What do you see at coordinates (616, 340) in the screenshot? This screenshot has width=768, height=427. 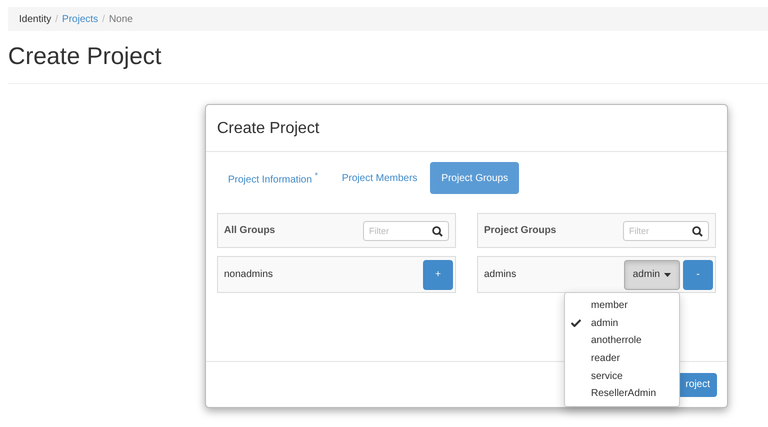 I see `role-option: anotherrole` at bounding box center [616, 340].